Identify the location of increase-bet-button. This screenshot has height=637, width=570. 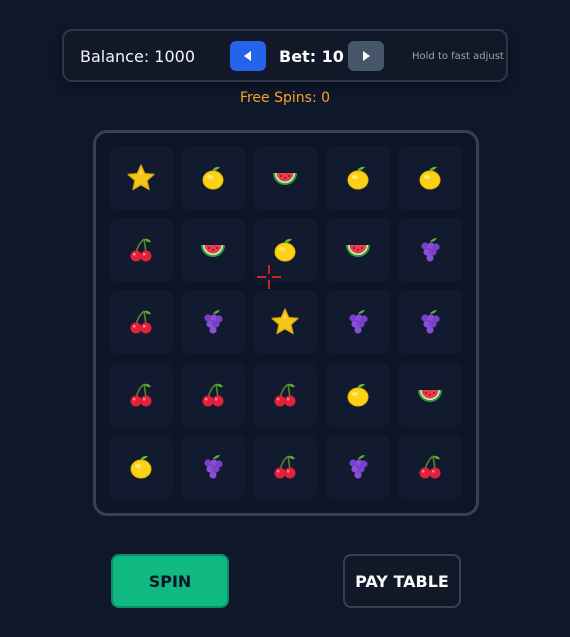
(366, 56).